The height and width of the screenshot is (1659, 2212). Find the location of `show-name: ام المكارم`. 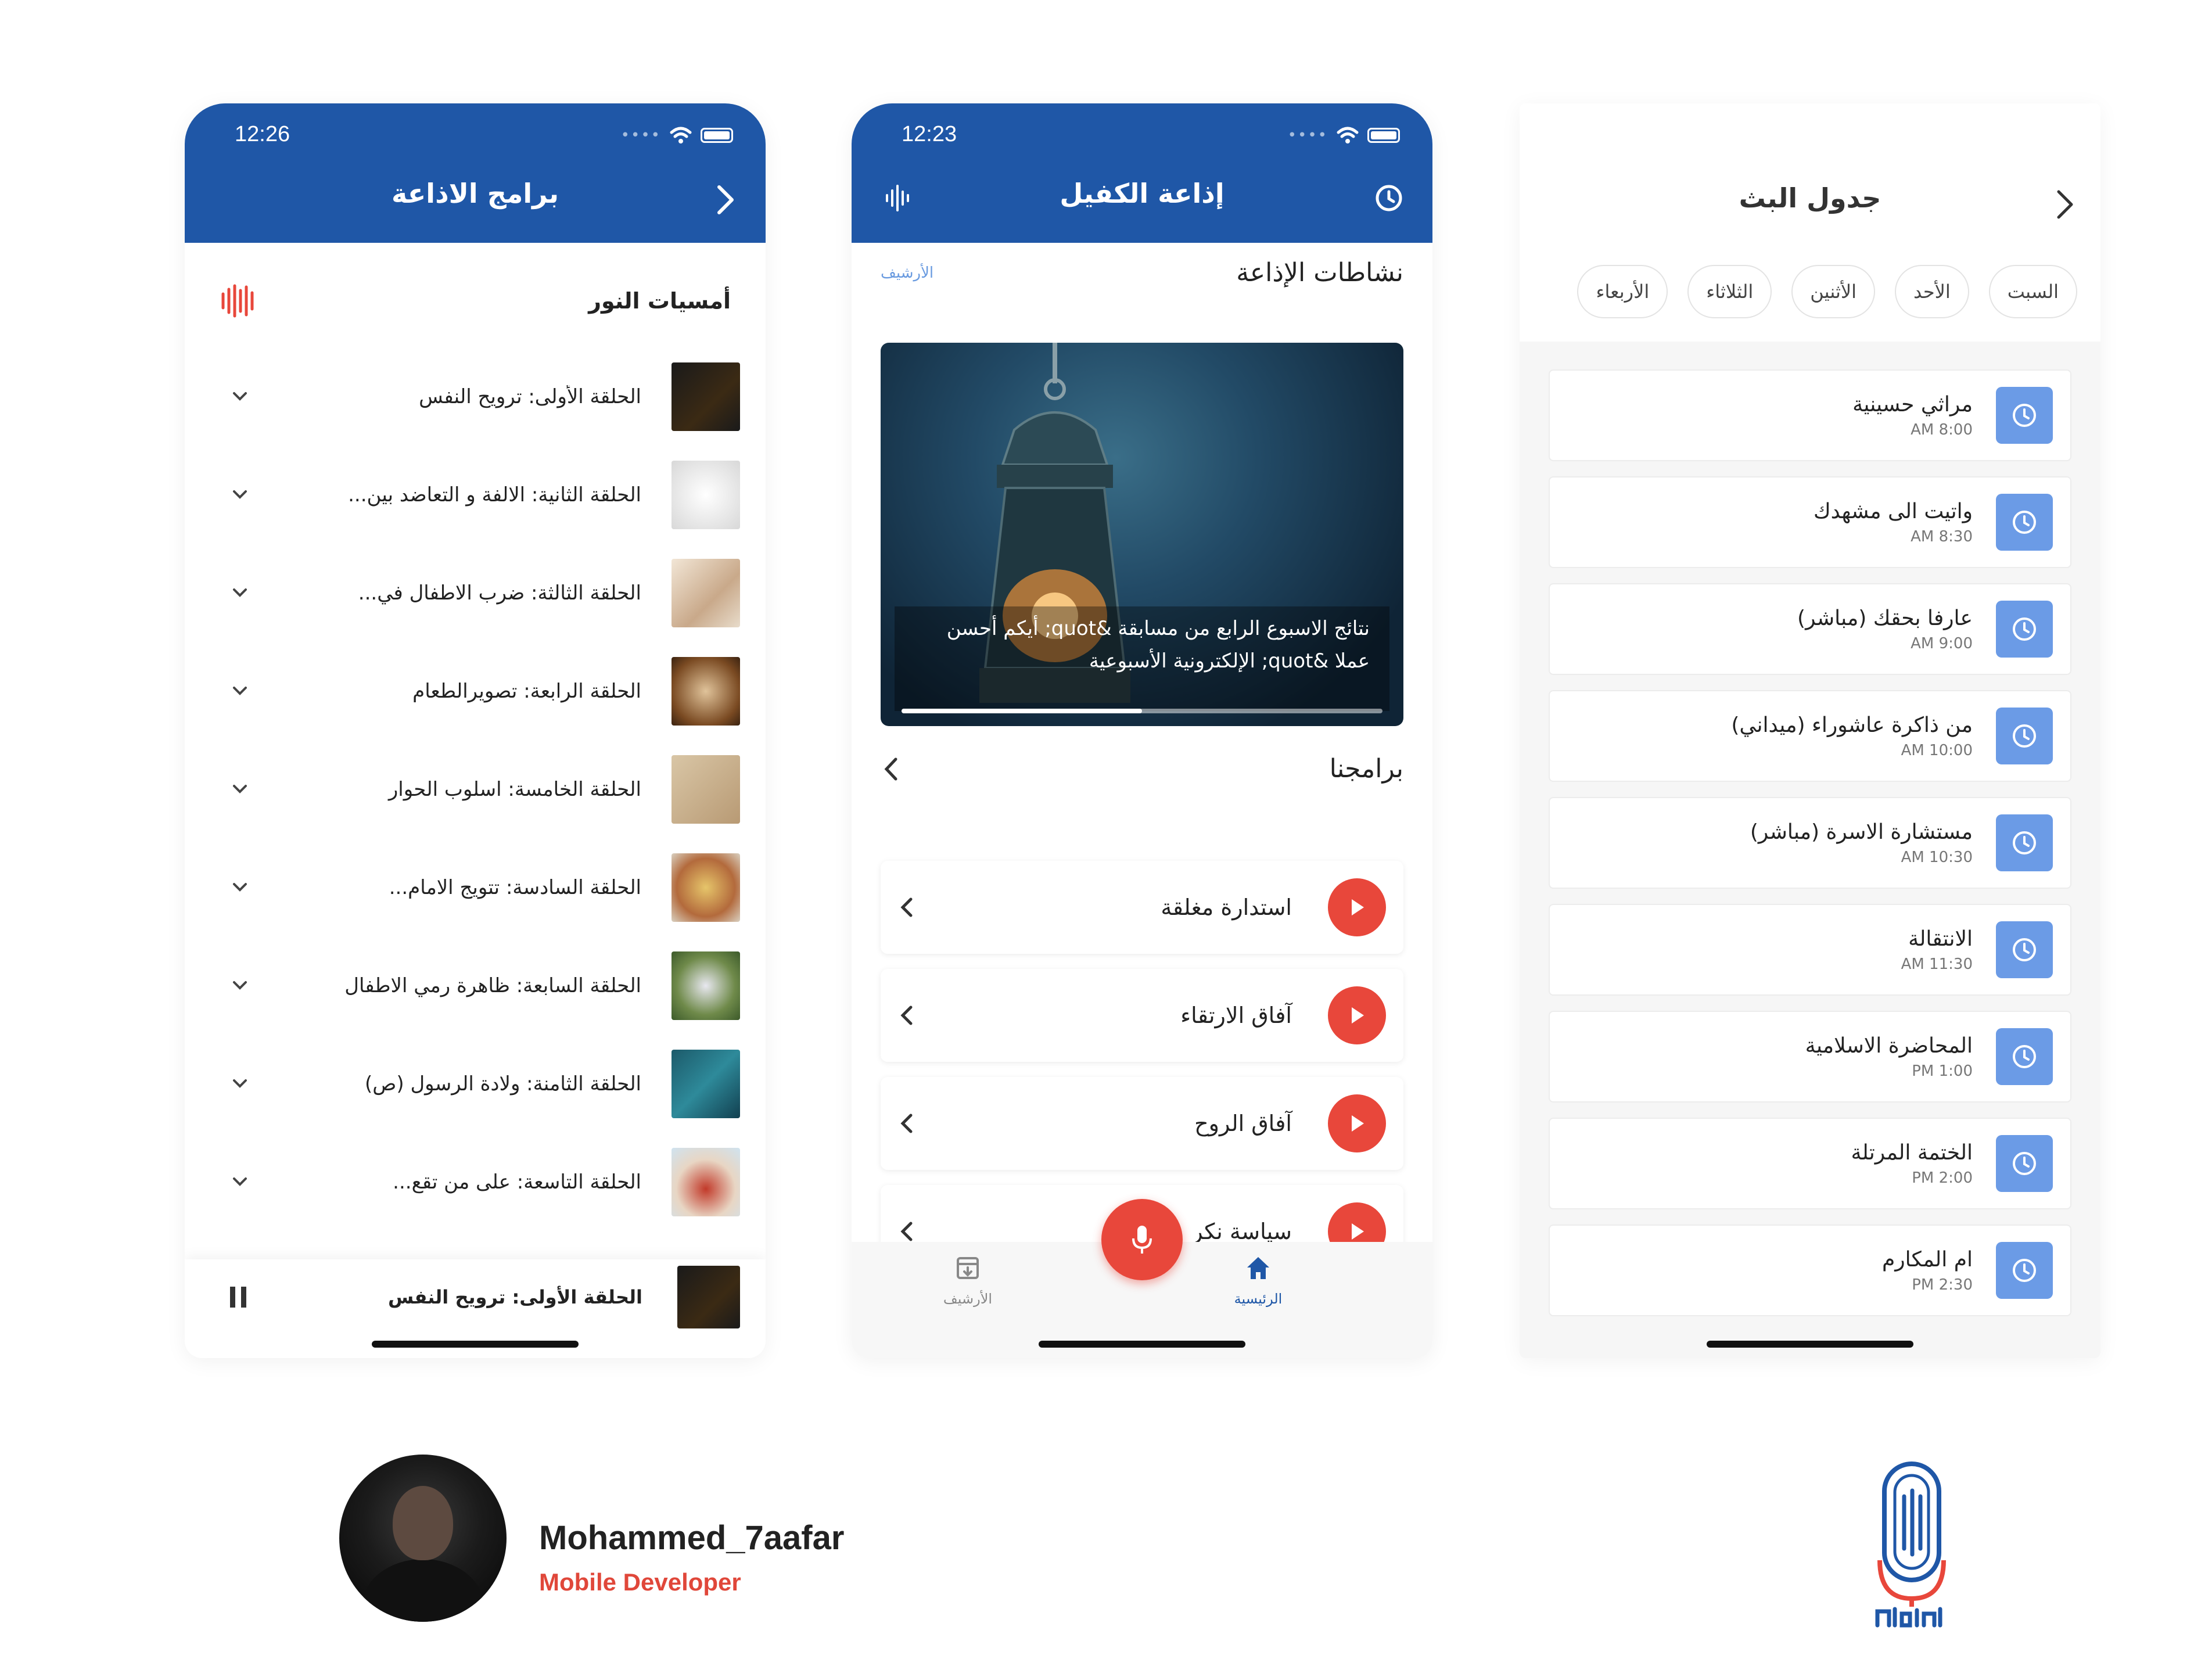

show-name: ام المكارم is located at coordinates (1927, 1259).